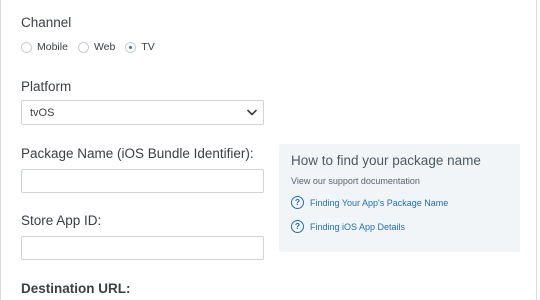 The height and width of the screenshot is (300, 540). I want to click on help-link-ios-app-details: ? Finding iOS App Details, so click(348, 226).